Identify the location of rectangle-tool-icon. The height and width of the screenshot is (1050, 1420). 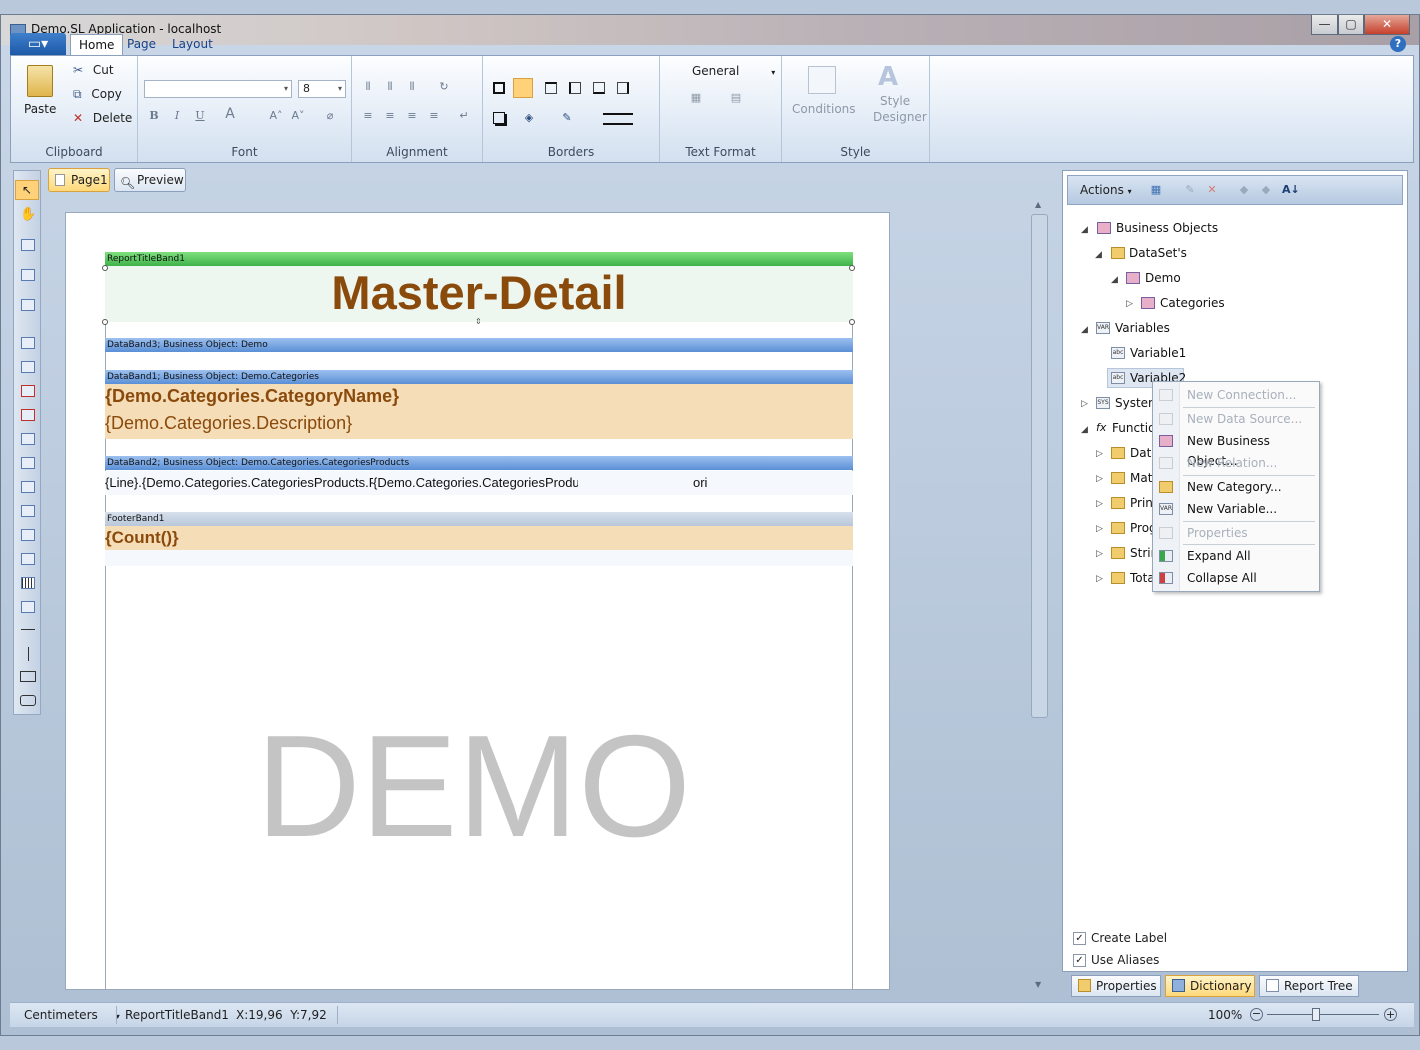
(28, 676).